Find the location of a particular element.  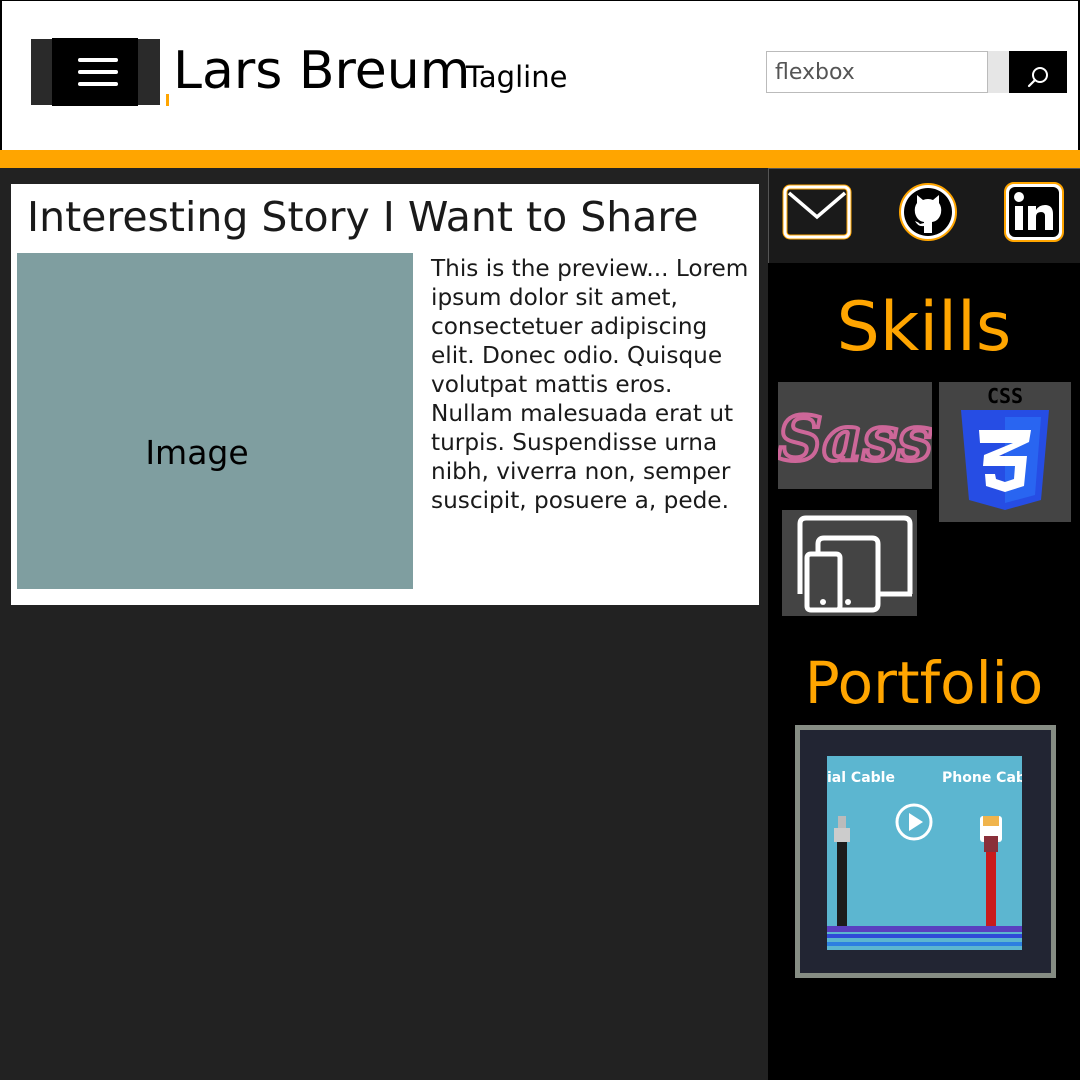

search-button is located at coordinates (1038, 72).